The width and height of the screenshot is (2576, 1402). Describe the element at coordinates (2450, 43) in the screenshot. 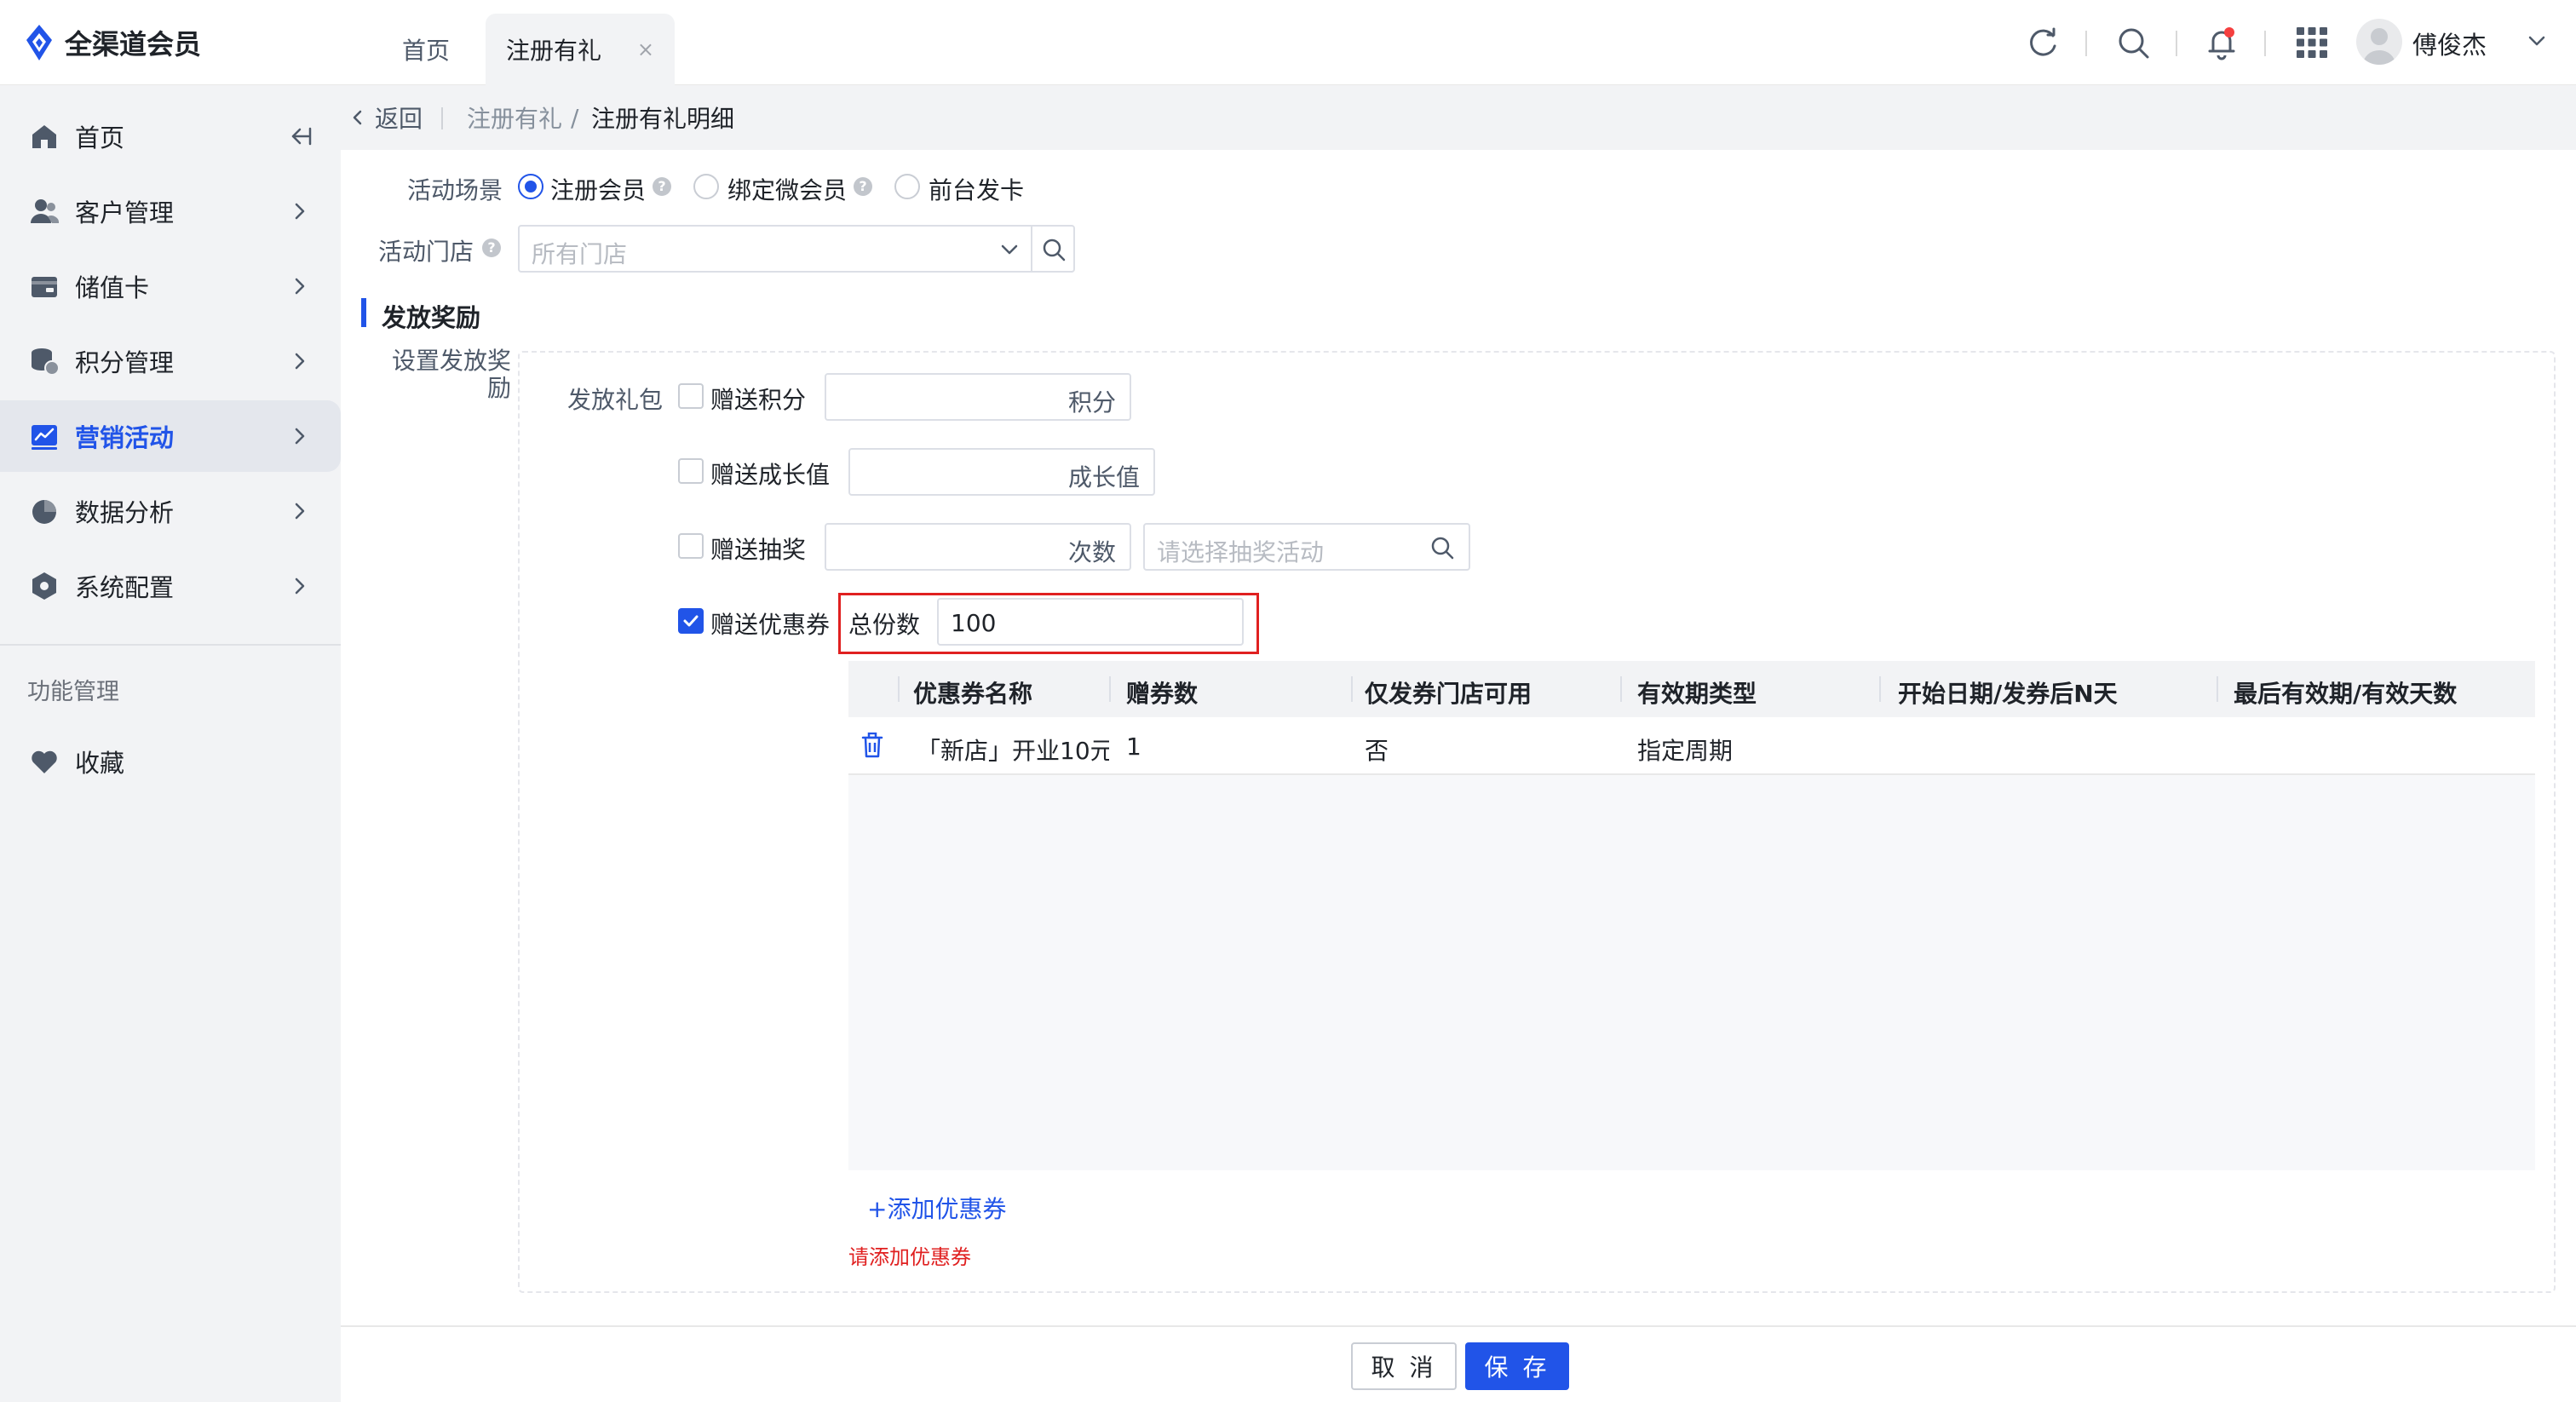

I see `user-name: 傅俊杰` at that location.